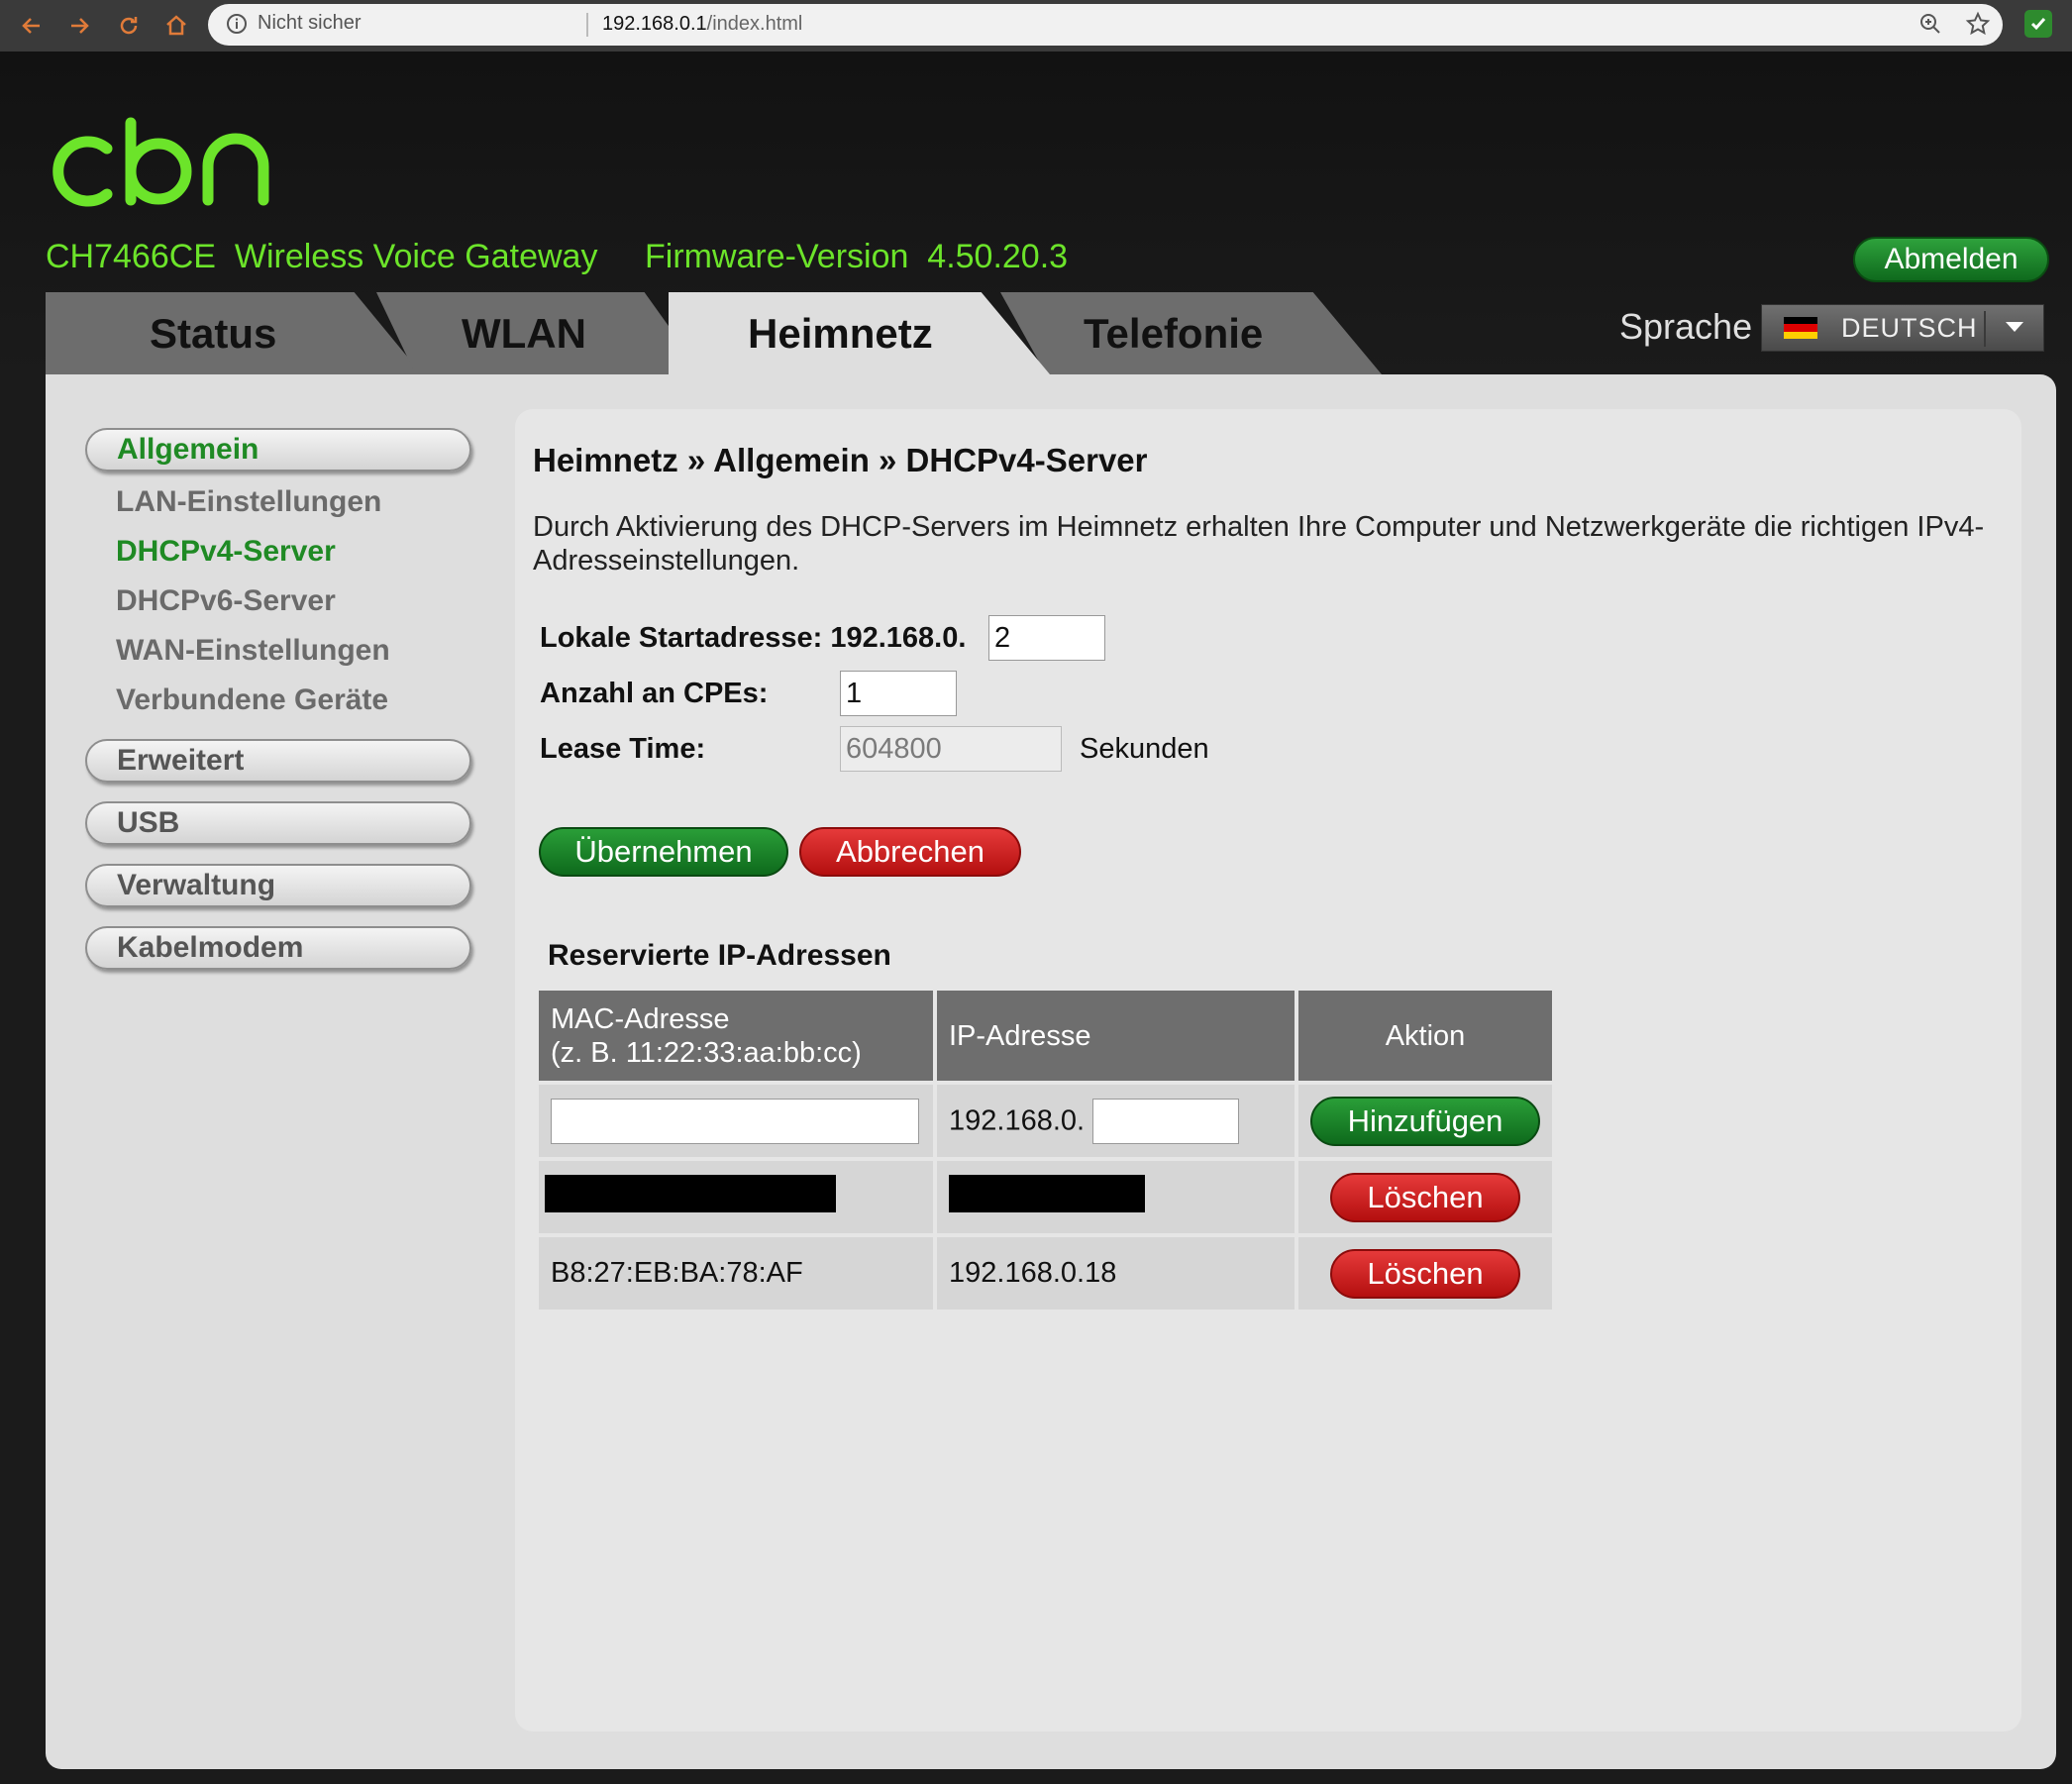 This screenshot has height=1784, width=2072. I want to click on lease-time-unit: Sekunden, so click(1144, 749).